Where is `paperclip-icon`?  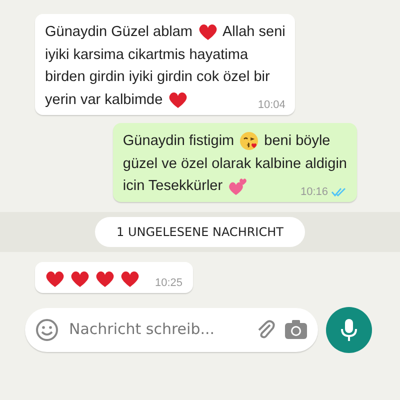 paperclip-icon is located at coordinates (266, 329).